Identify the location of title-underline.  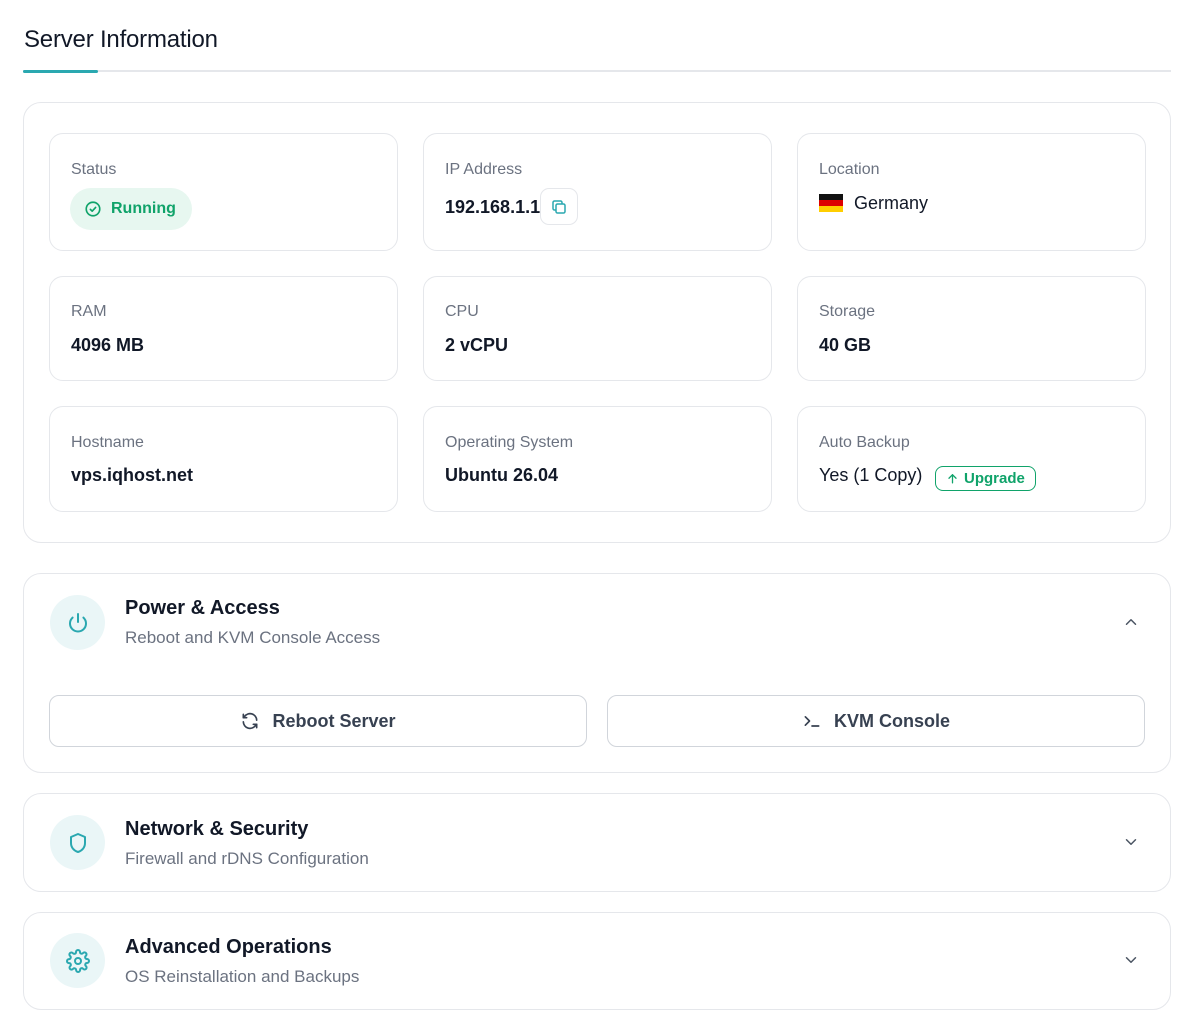
(60, 71).